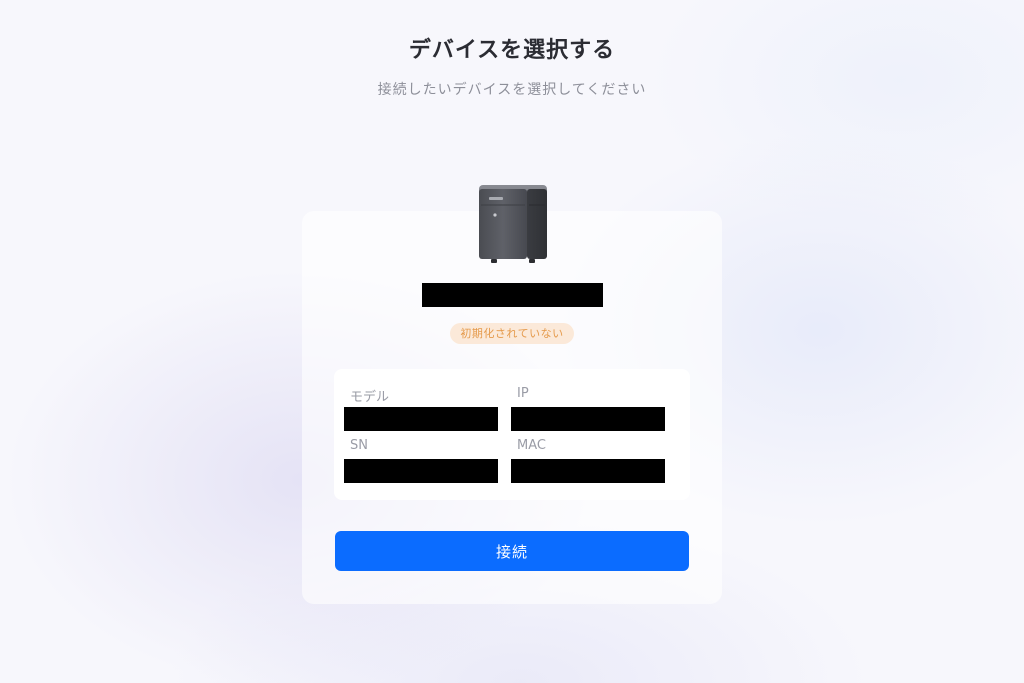 Image resolution: width=1024 pixels, height=683 pixels. Describe the element at coordinates (523, 393) in the screenshot. I see `ip-label: IP` at that location.